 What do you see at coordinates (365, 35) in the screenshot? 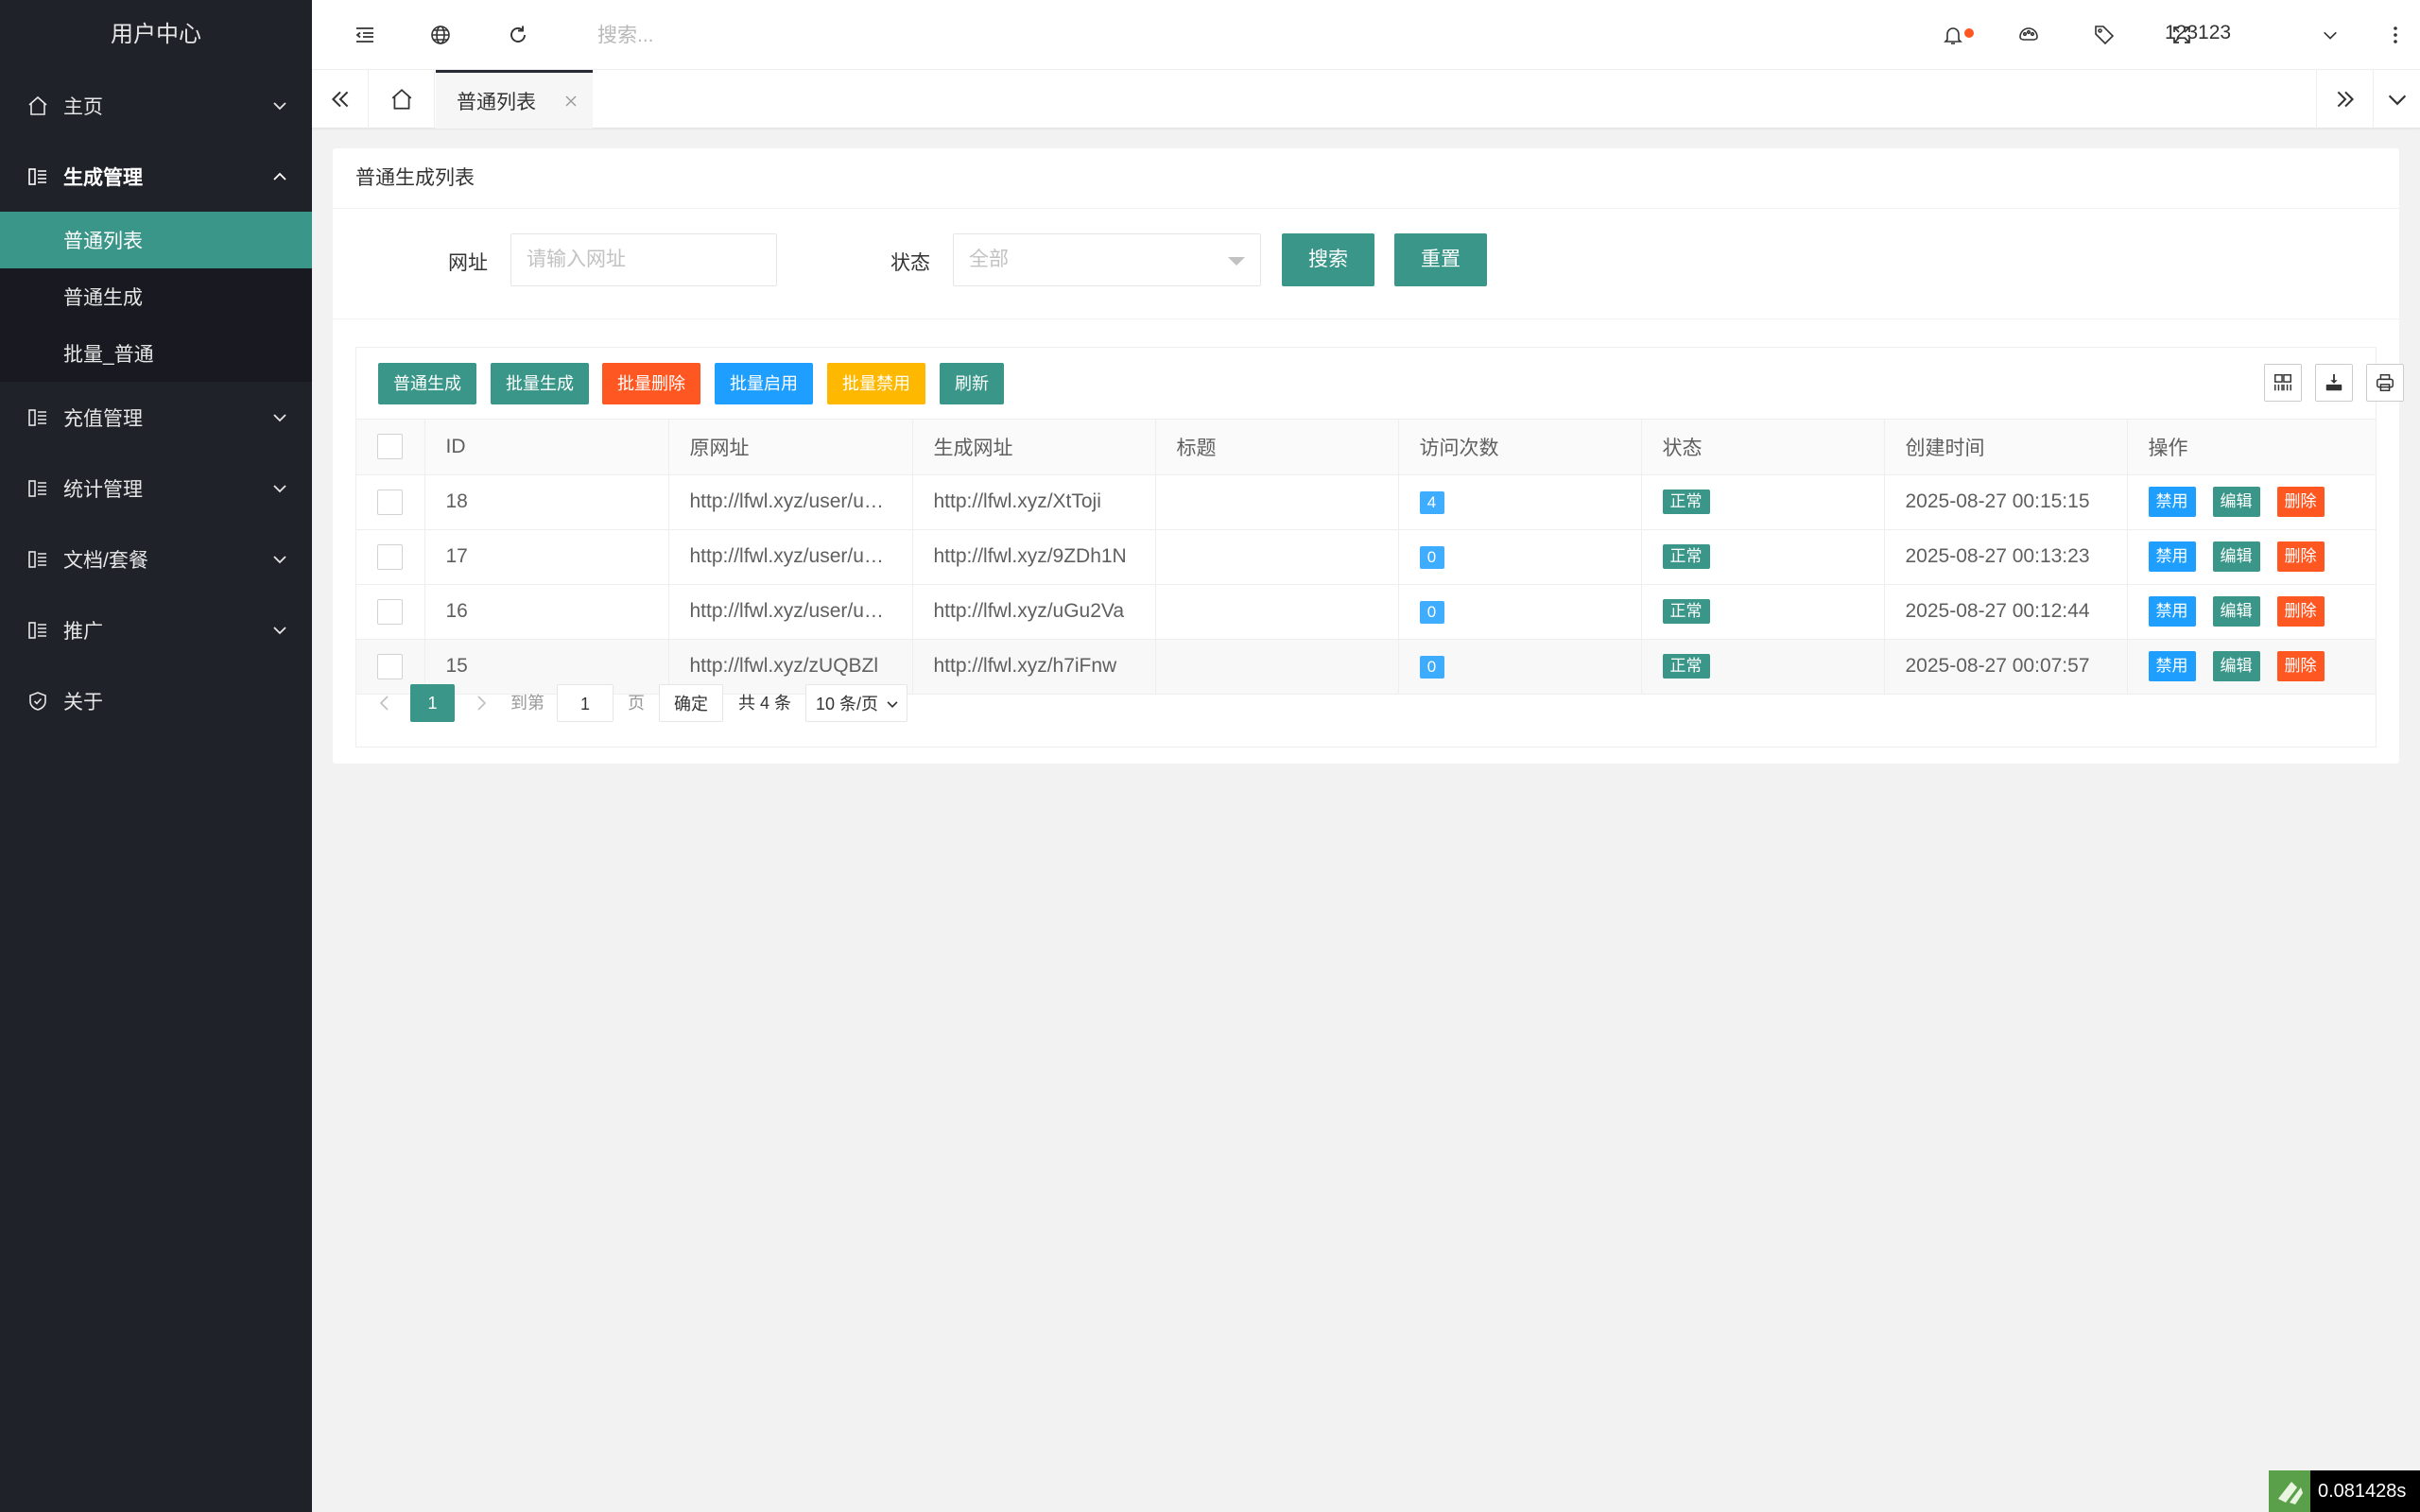
I see `menu-fold-icon` at bounding box center [365, 35].